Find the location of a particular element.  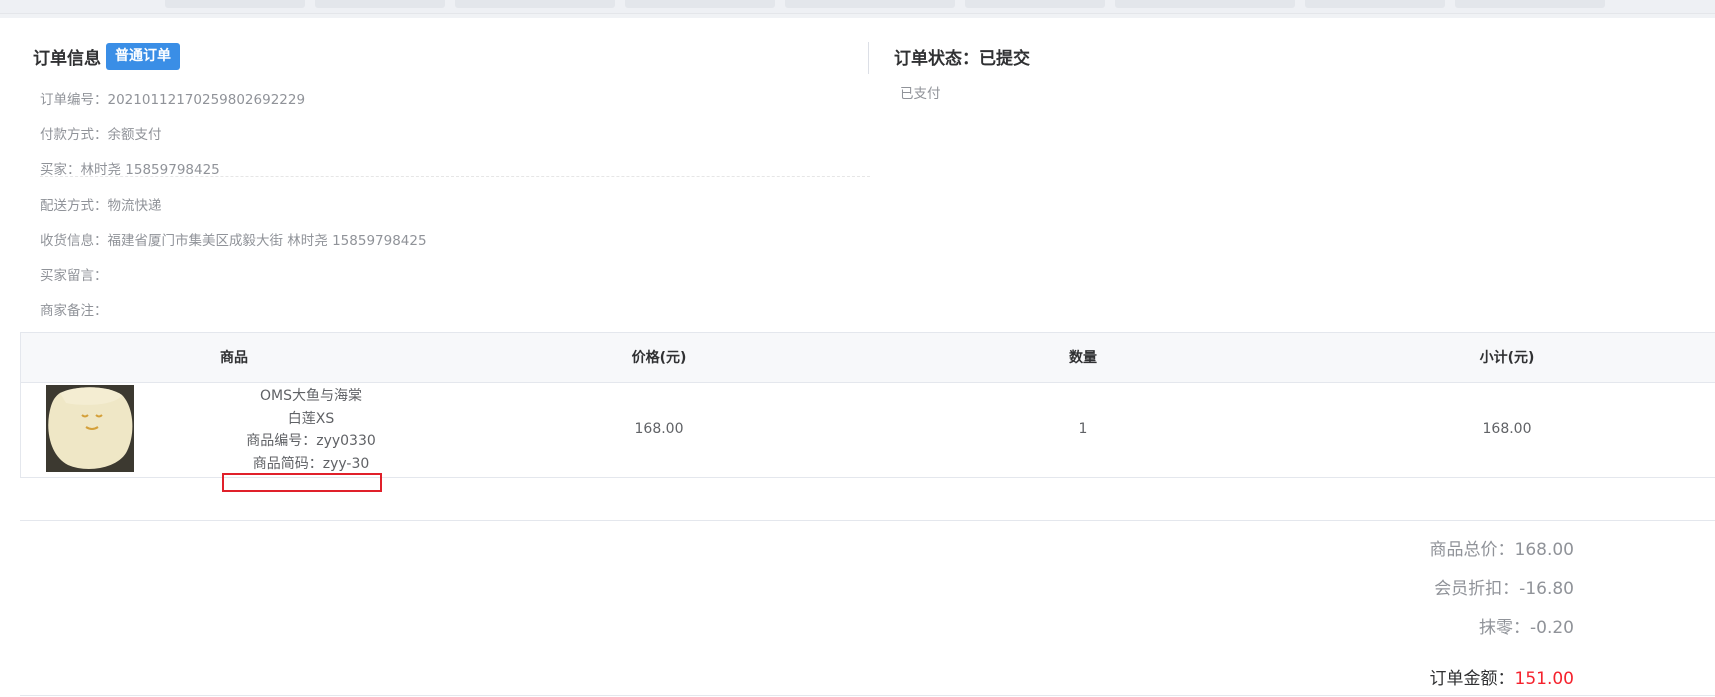

product-thumbnail is located at coordinates (90, 428).